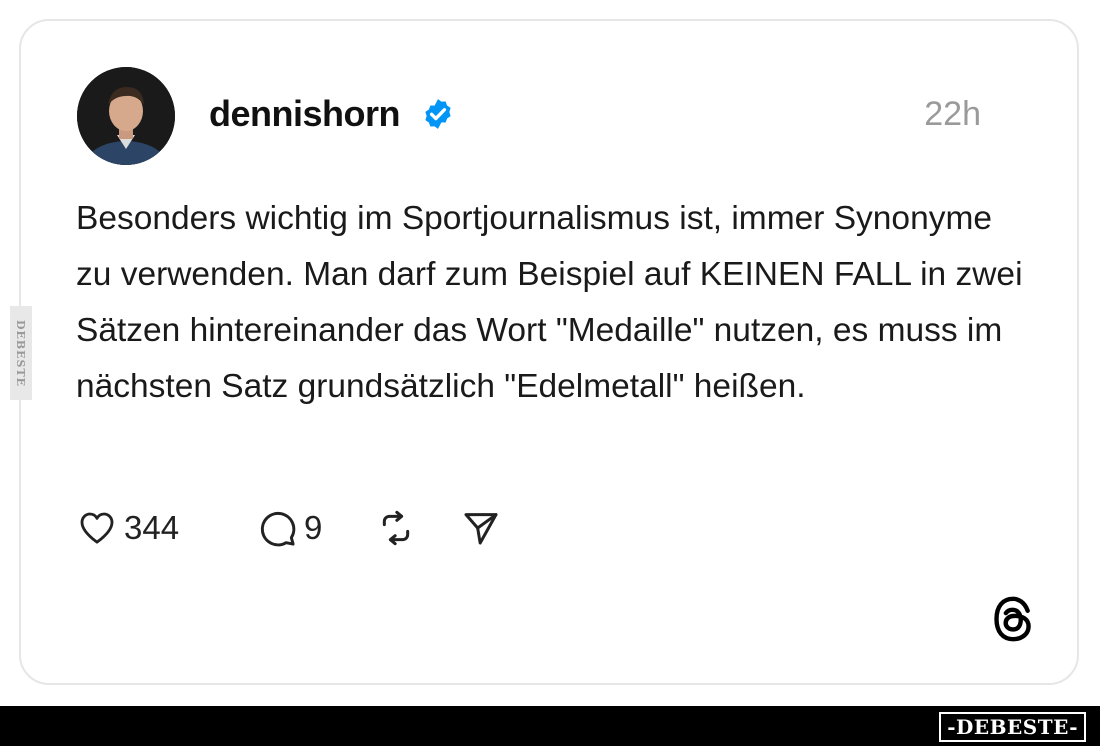 This screenshot has height=746, width=1100. I want to click on side-watermark-text: DEBESTE, so click(21, 353).